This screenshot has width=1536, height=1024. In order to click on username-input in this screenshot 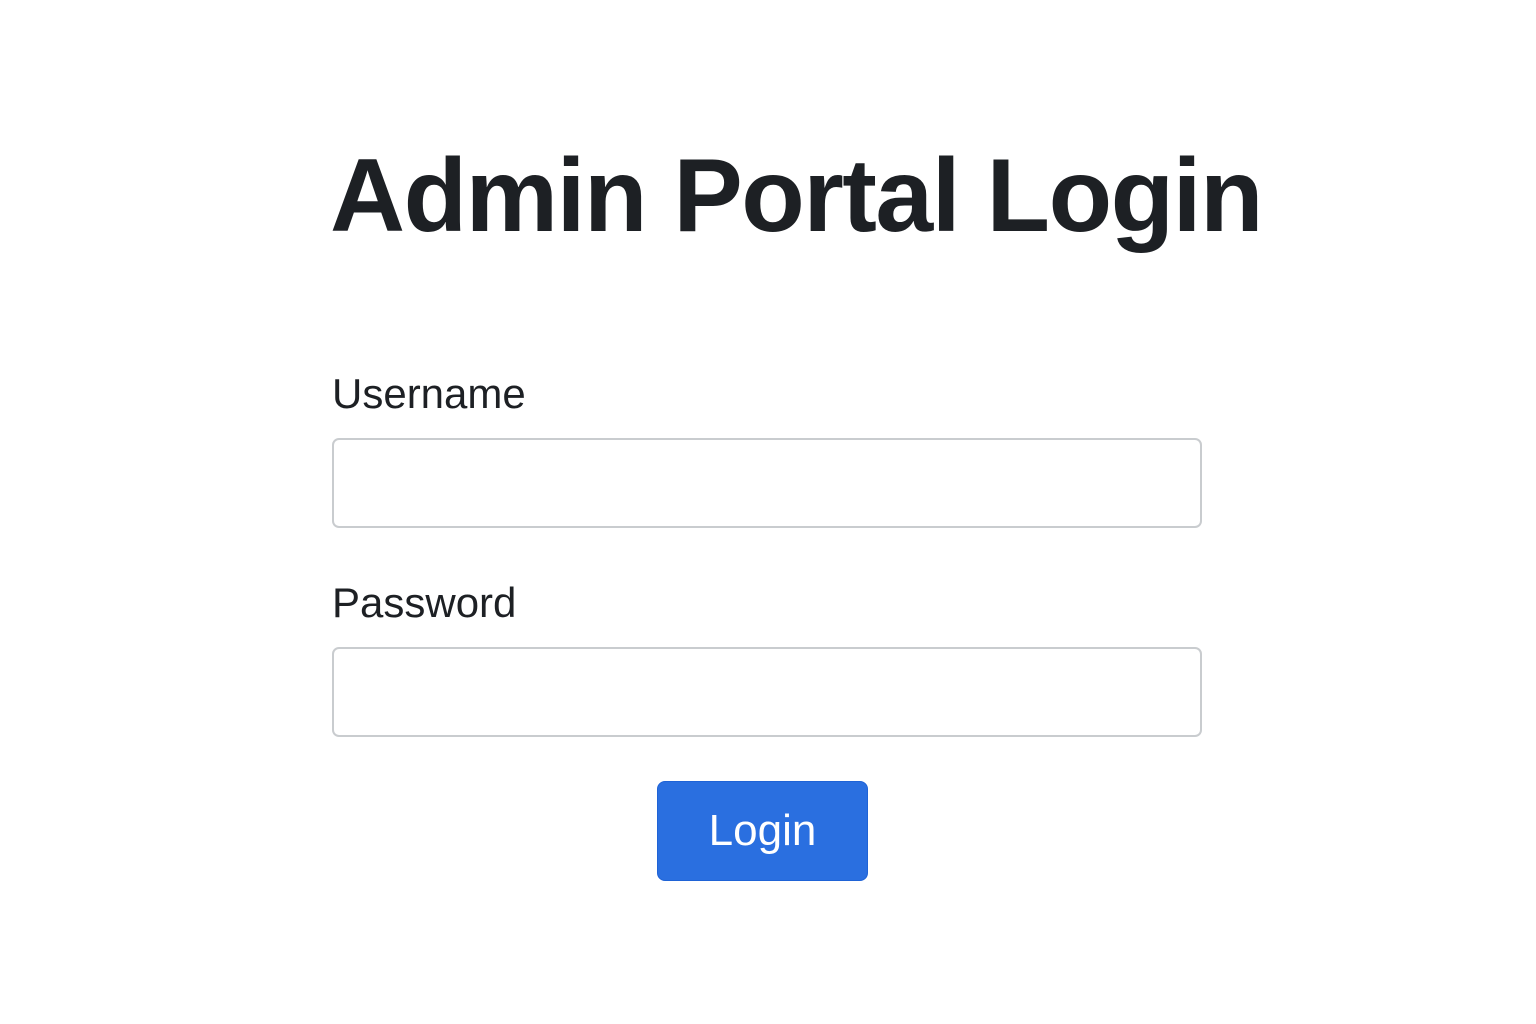, I will do `click(767, 483)`.